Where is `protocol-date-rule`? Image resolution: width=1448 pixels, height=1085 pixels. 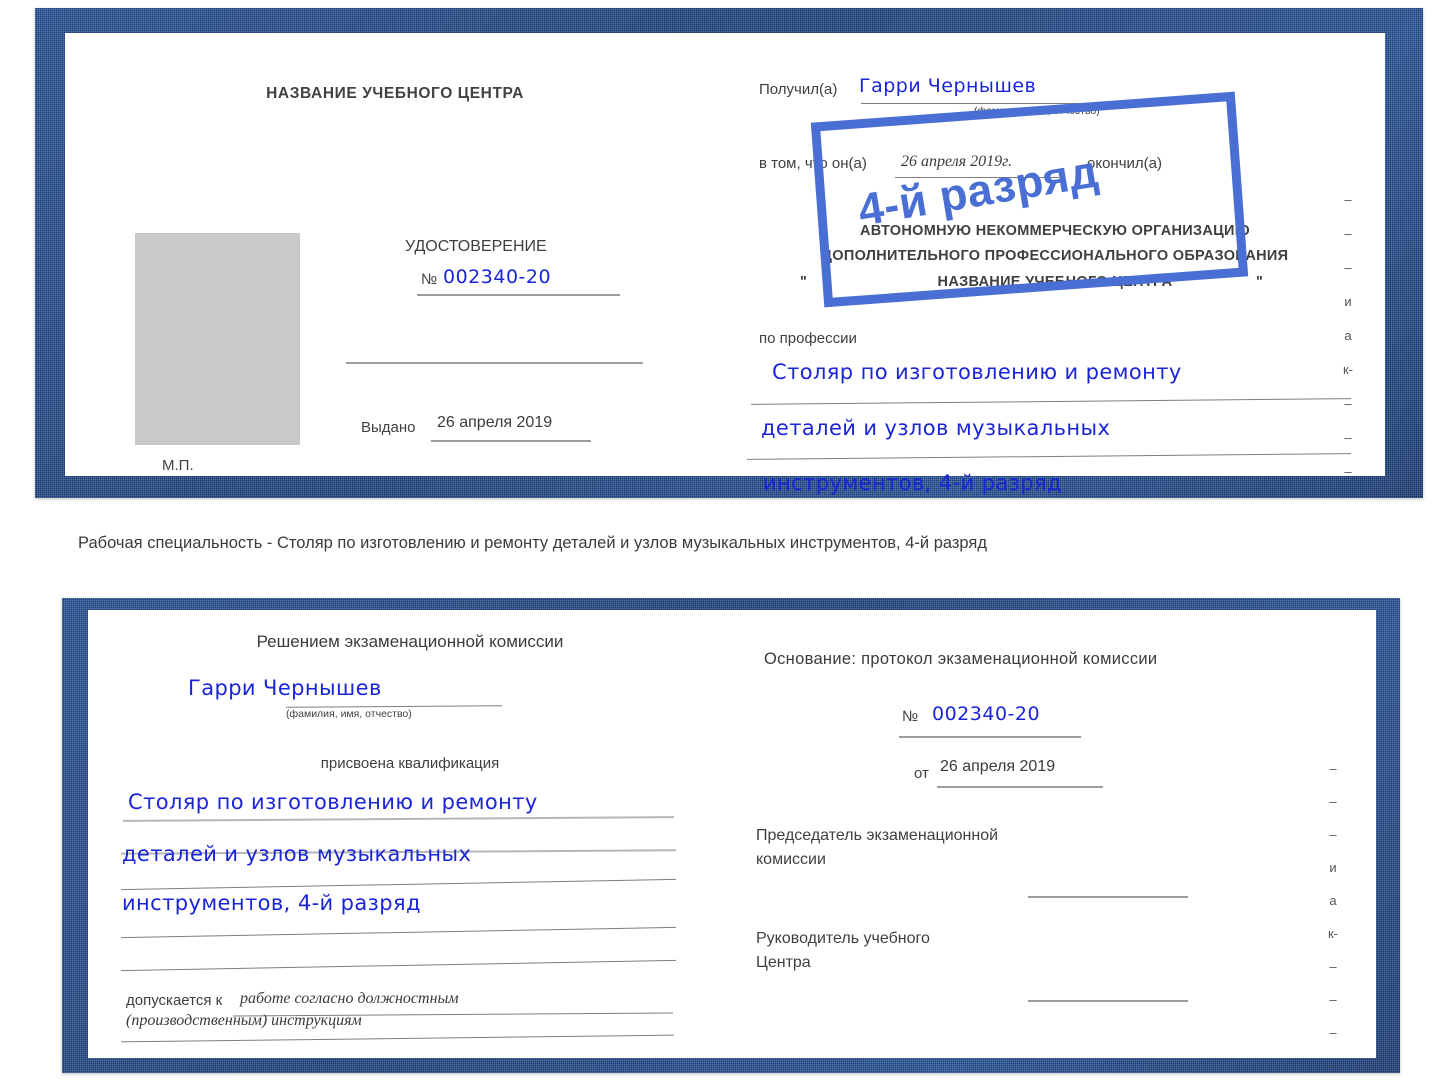
protocol-date-rule is located at coordinates (1020, 787).